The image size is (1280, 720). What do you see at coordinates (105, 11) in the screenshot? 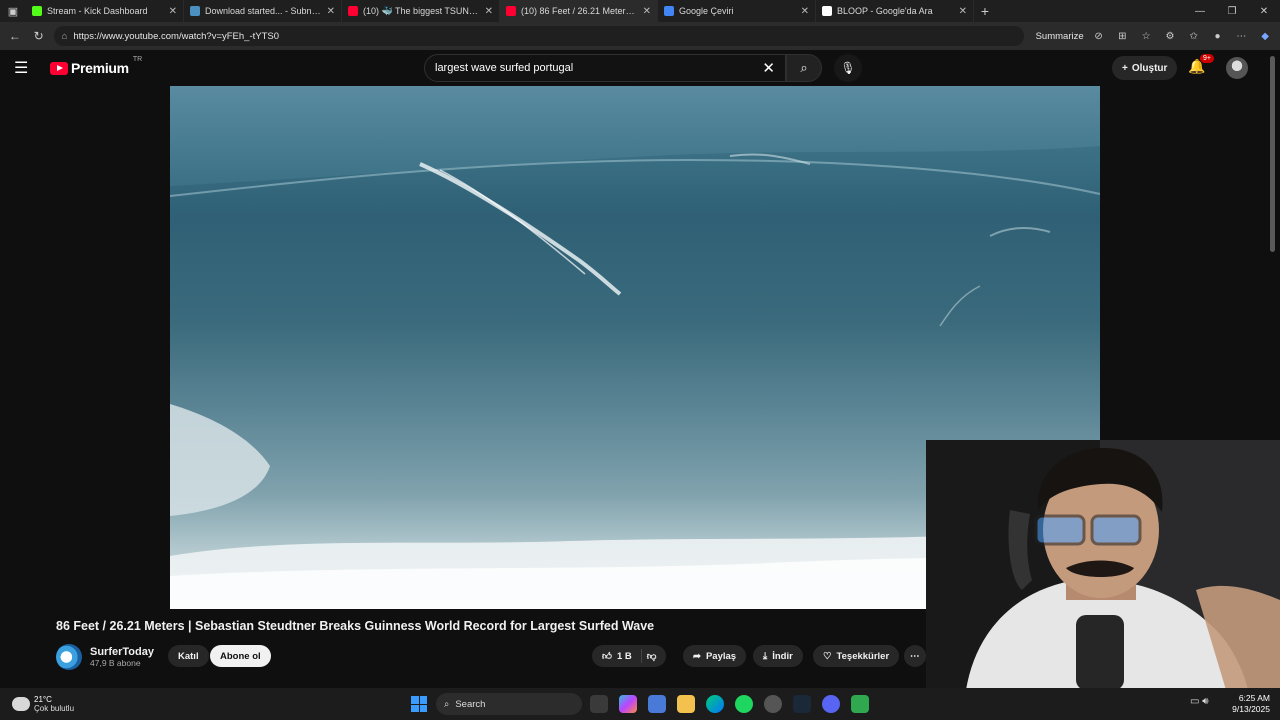
I see `browser-tab: Stream - Kick Dashboard ✕` at bounding box center [105, 11].